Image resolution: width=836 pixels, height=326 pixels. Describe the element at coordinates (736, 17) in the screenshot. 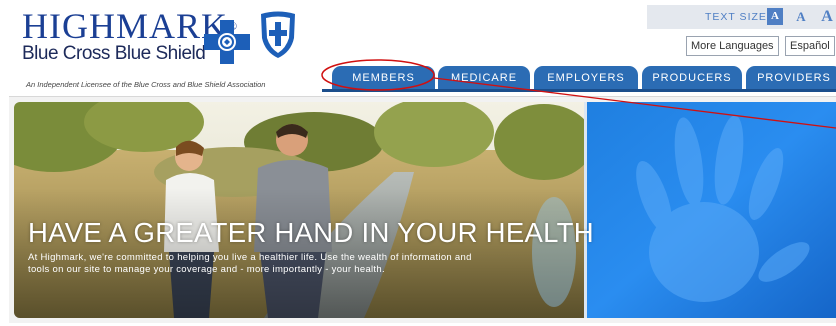

I see `text-size-label: TEXT SIZE` at that location.